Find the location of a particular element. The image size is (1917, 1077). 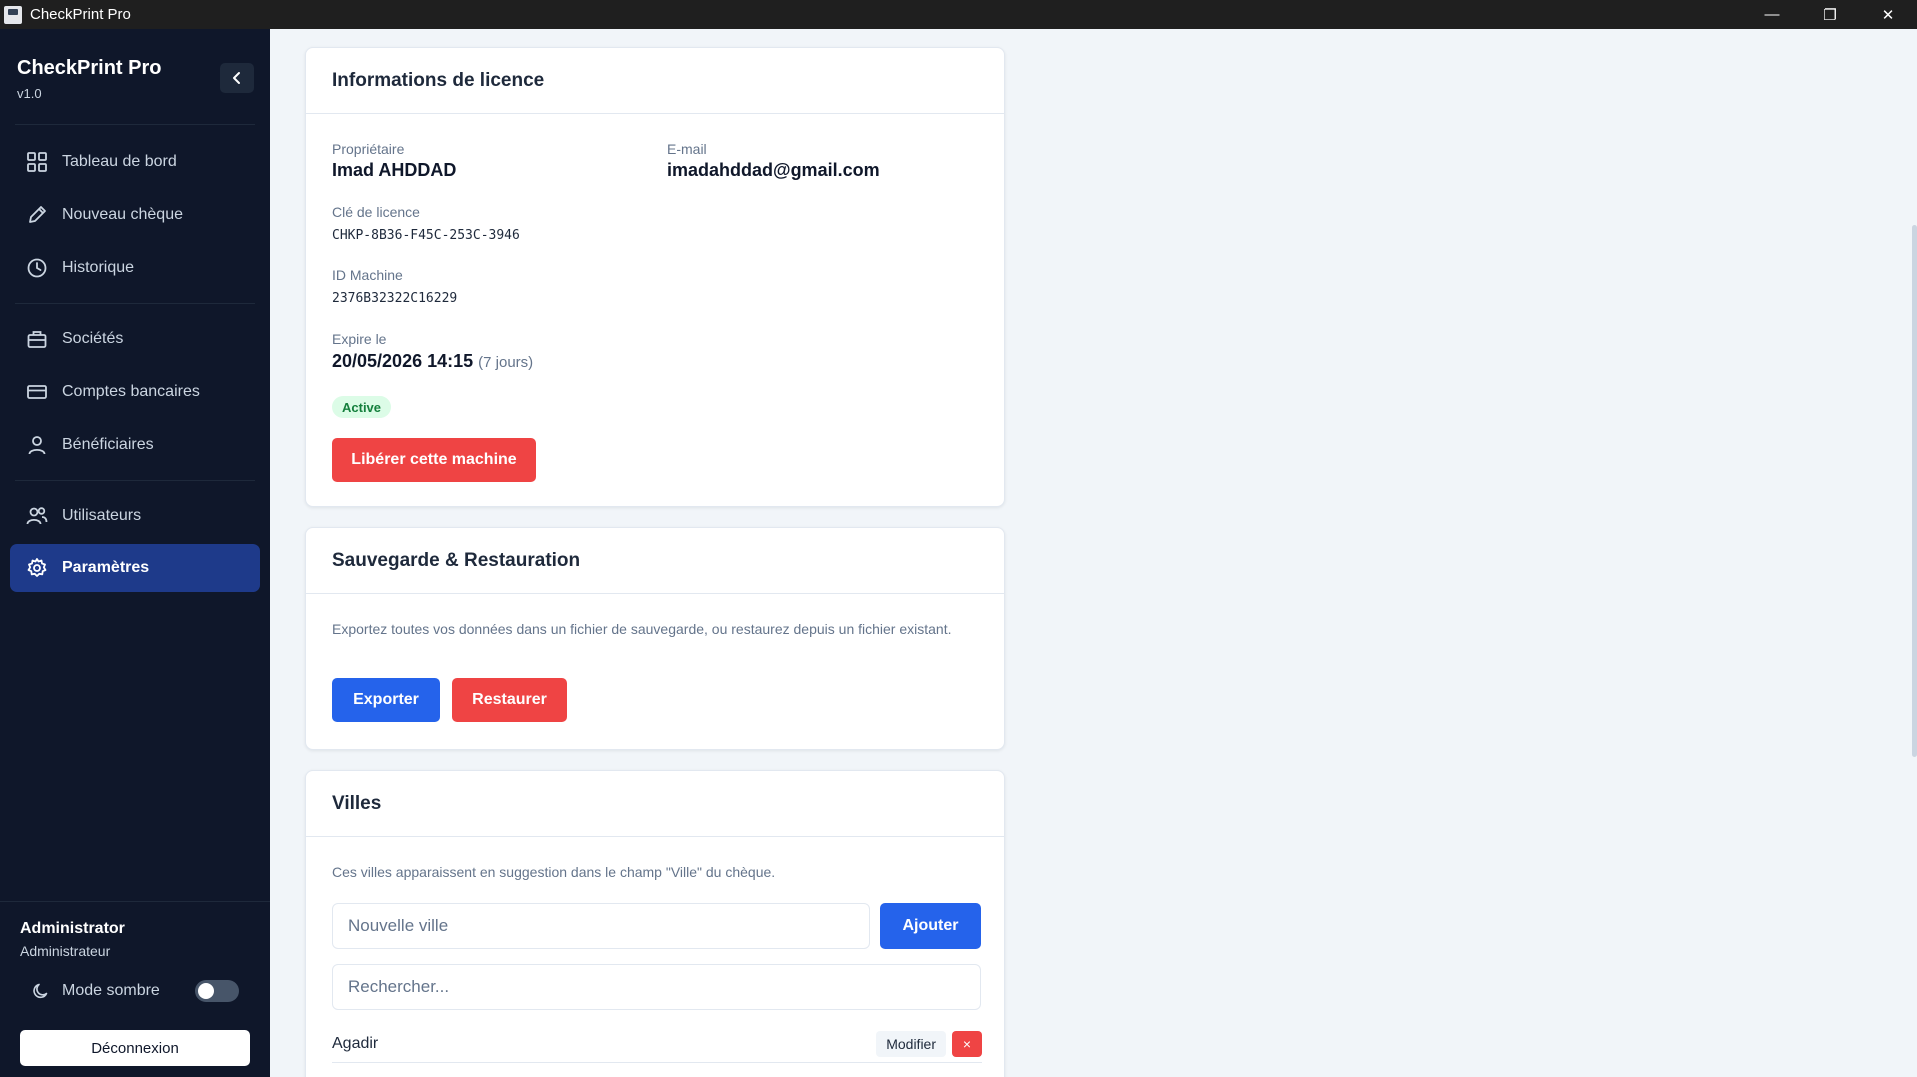

sidebar-item-new-check: Nouveau chèque is located at coordinates (135, 215).